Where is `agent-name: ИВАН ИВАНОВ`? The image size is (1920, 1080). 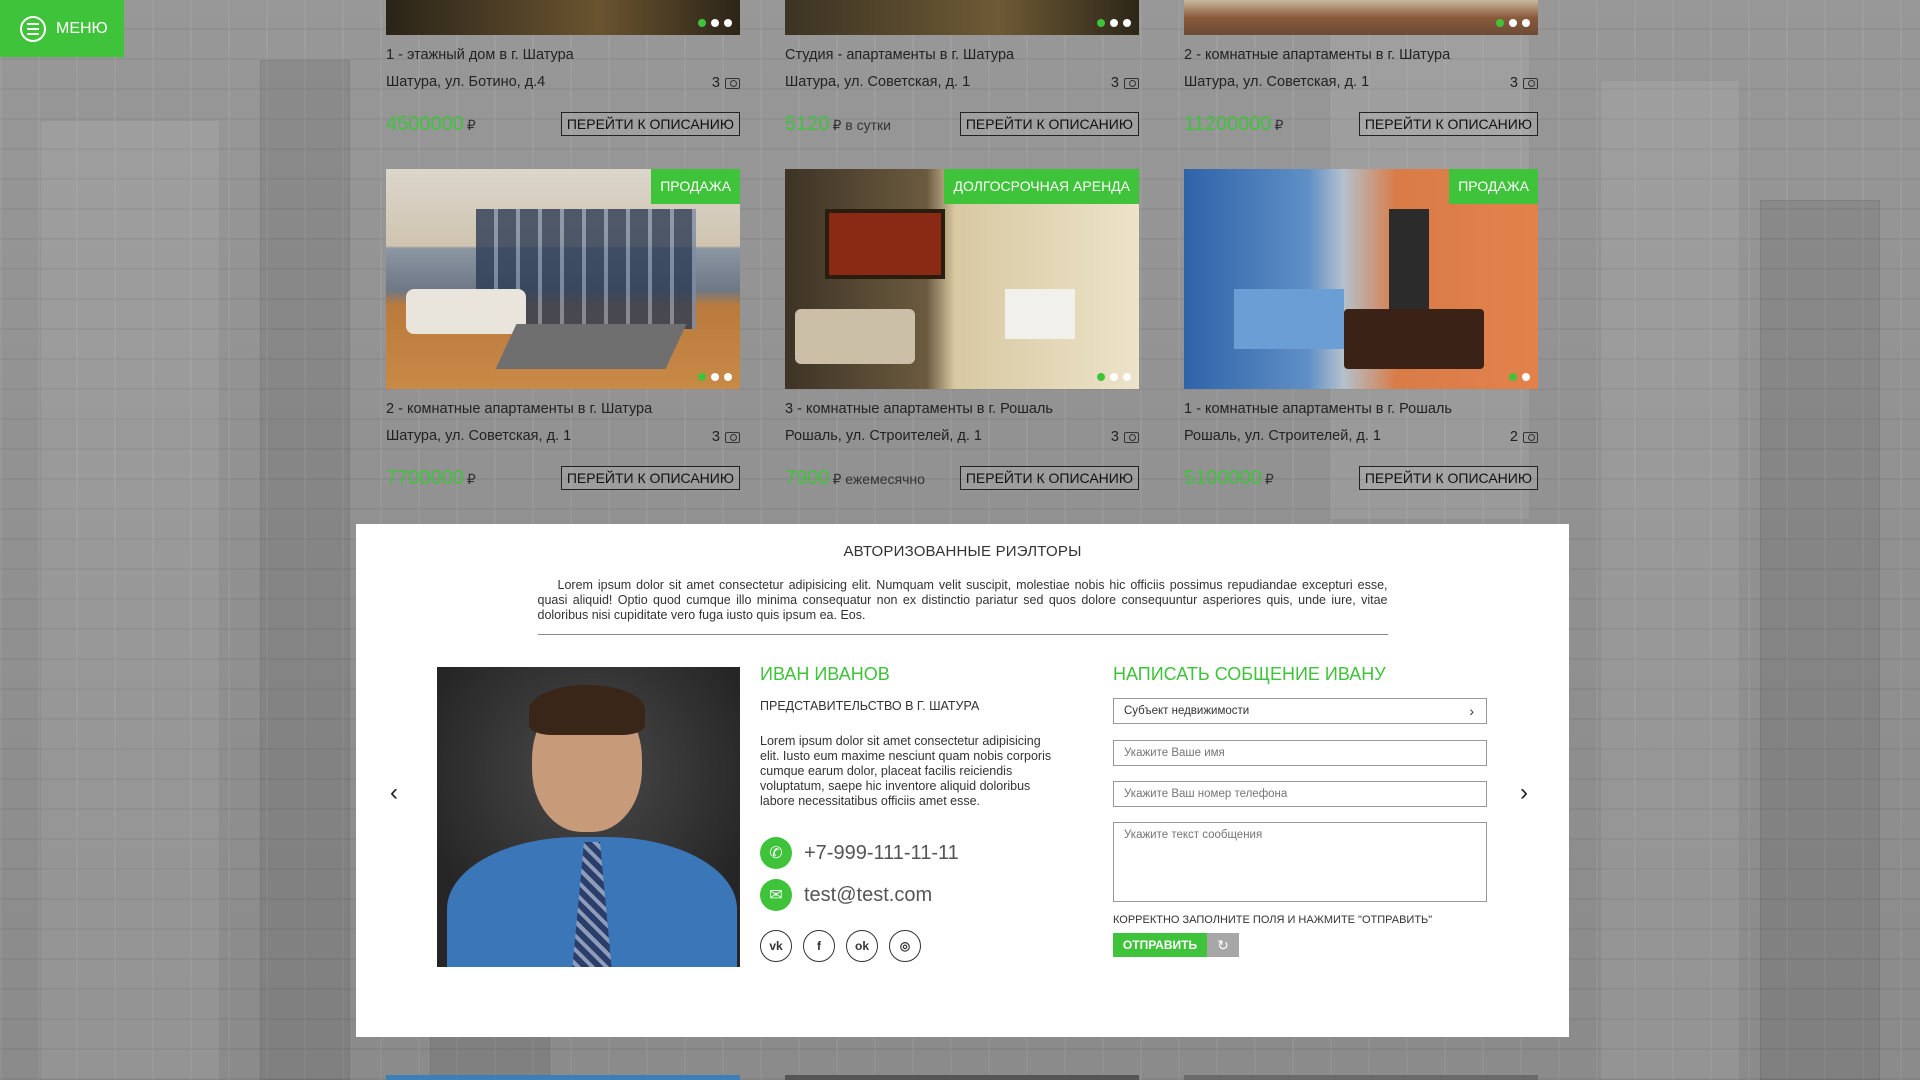
agent-name: ИВАН ИВАНОВ is located at coordinates (825, 674).